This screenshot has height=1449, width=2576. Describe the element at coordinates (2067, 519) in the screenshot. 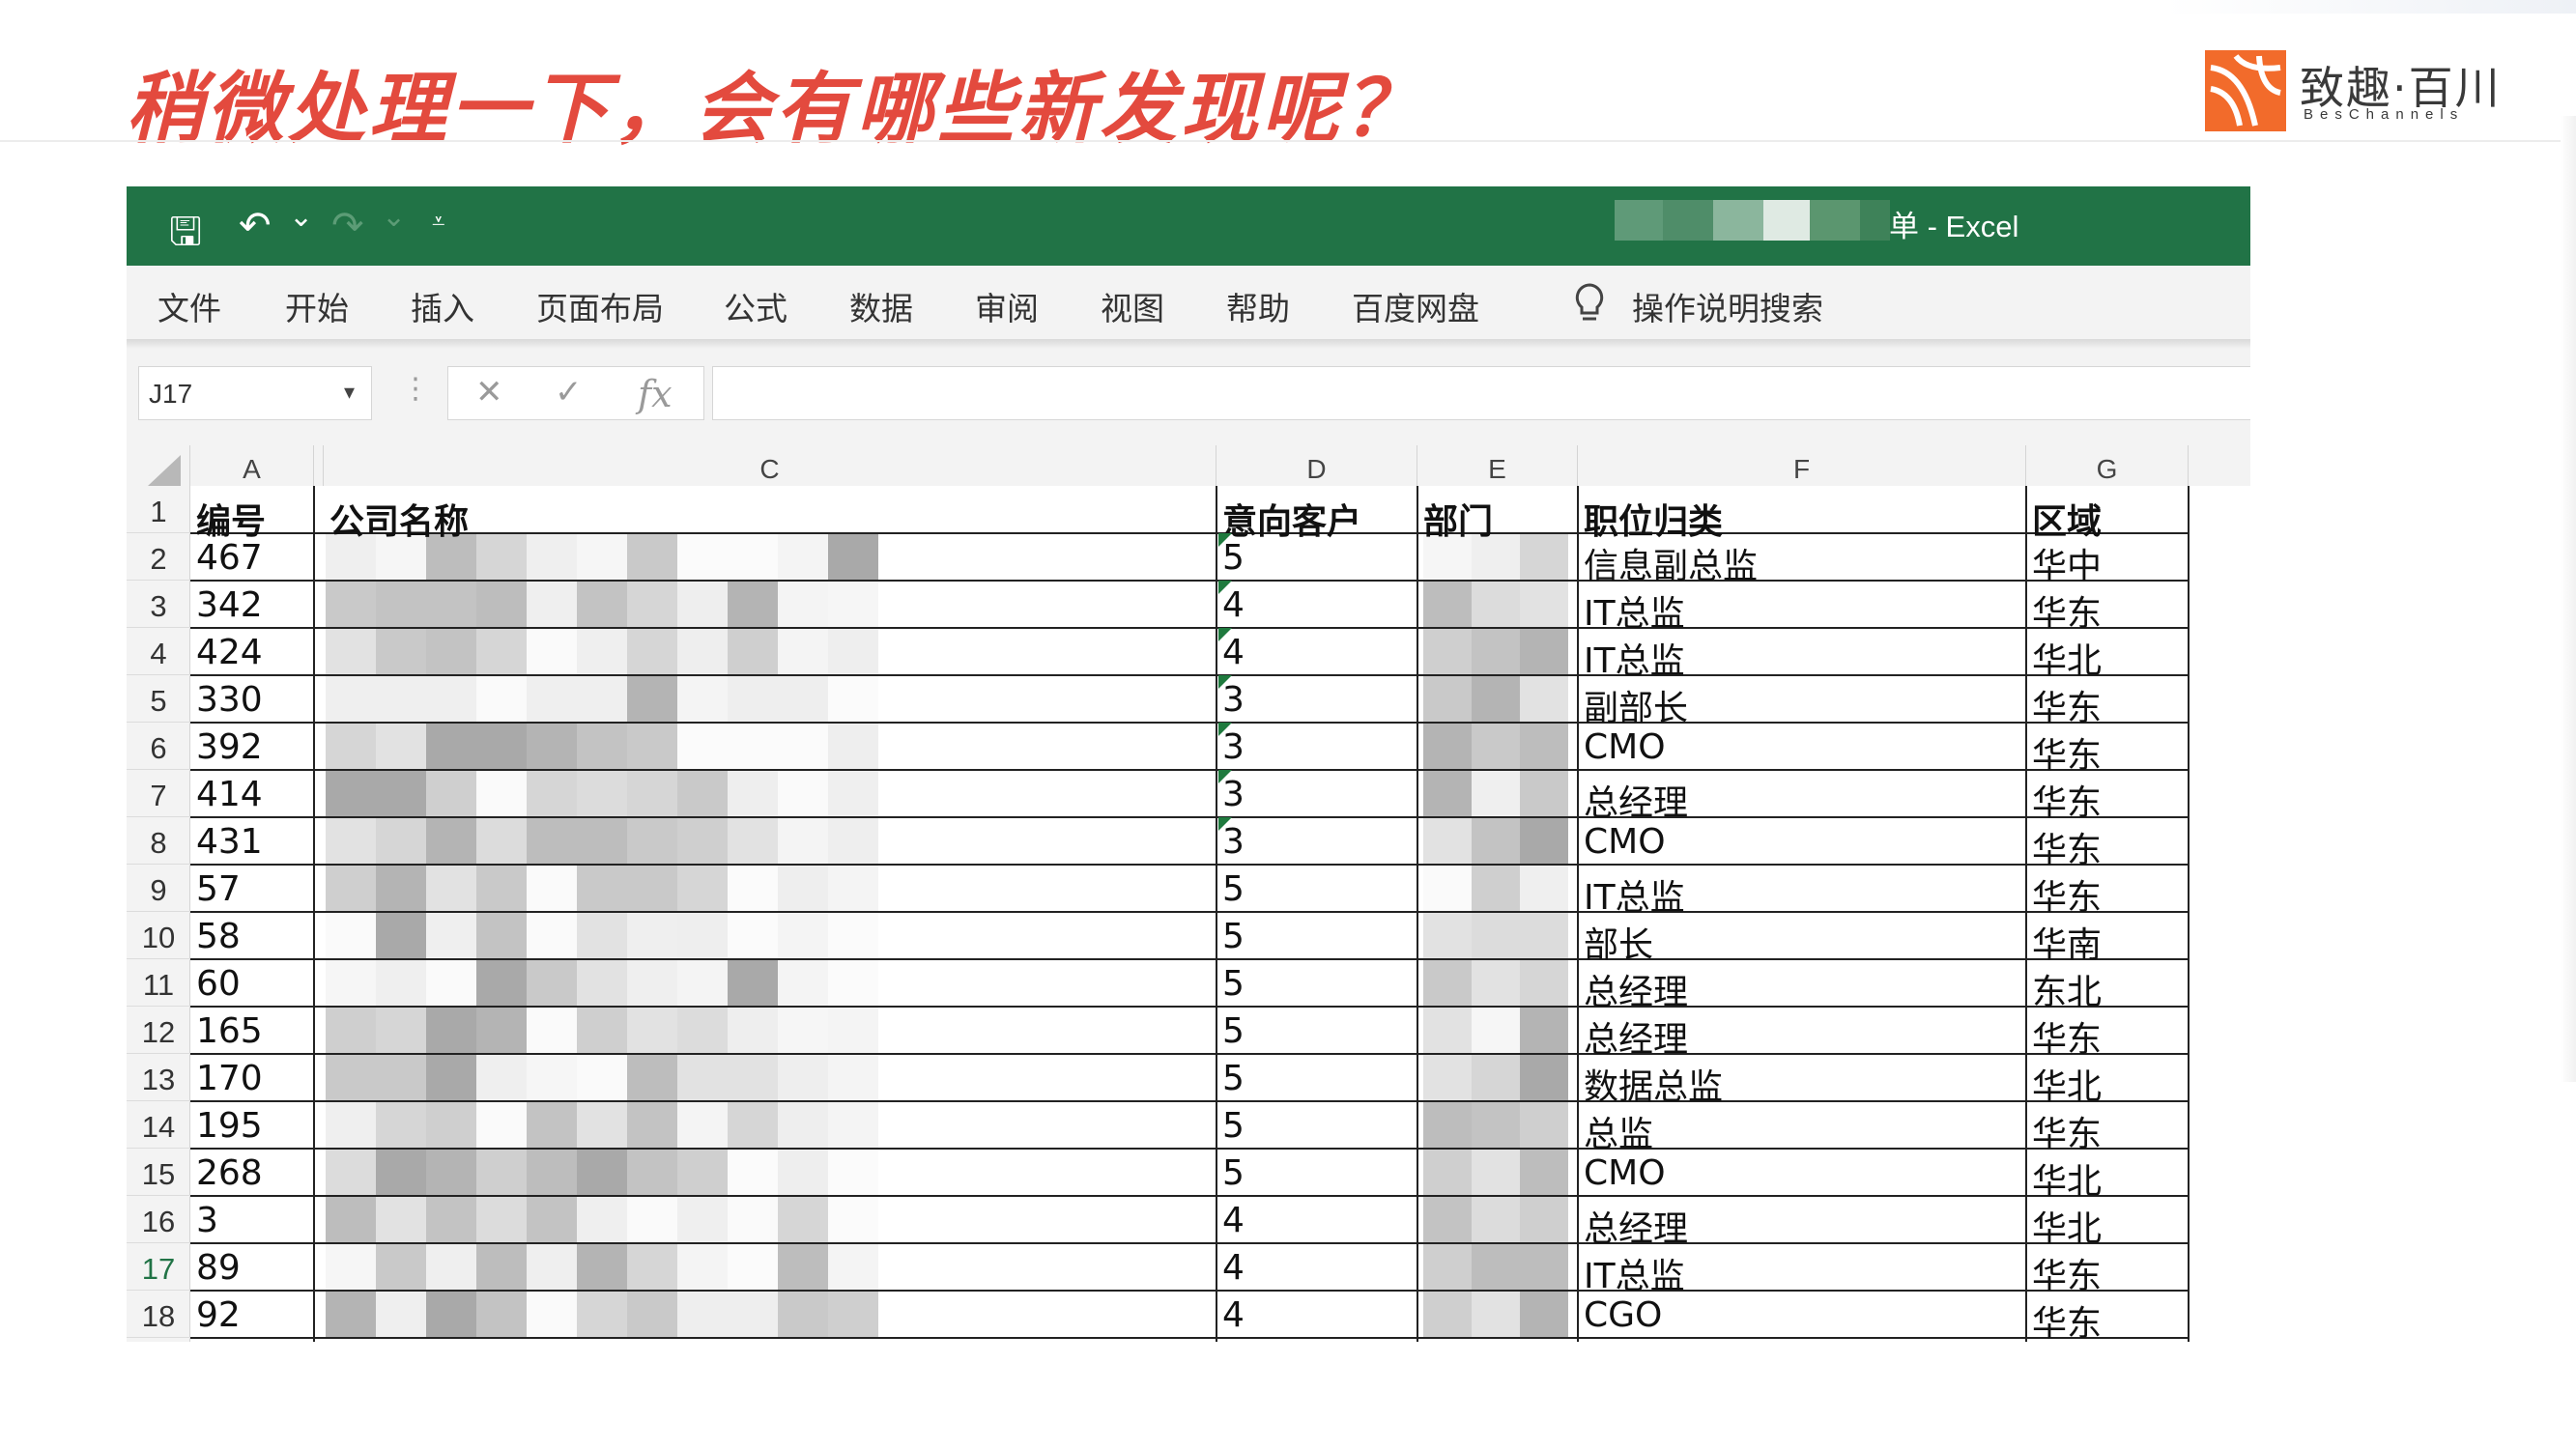

I see `header-cell-region: 区域` at that location.